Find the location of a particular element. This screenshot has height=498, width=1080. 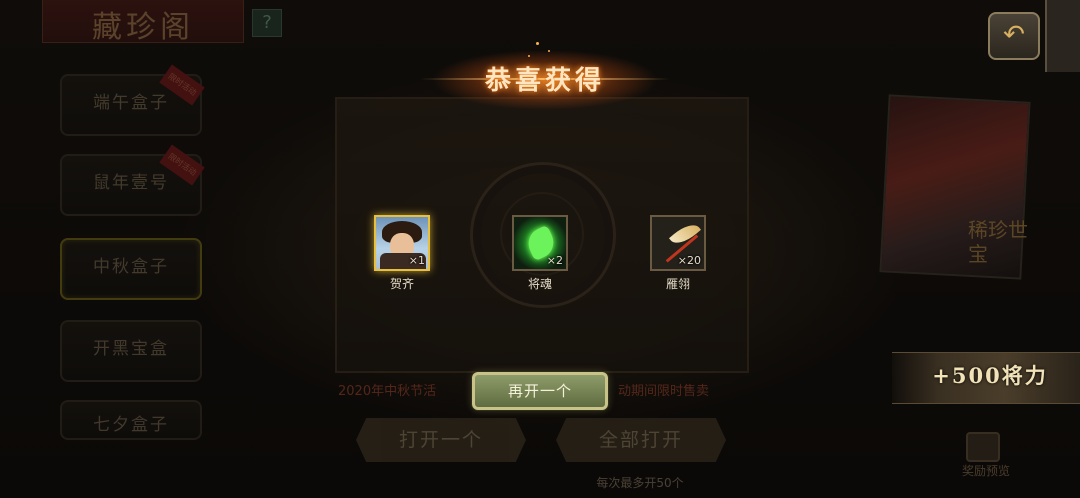

side-tab-qixi: 七夕盒子 is located at coordinates (131, 420).